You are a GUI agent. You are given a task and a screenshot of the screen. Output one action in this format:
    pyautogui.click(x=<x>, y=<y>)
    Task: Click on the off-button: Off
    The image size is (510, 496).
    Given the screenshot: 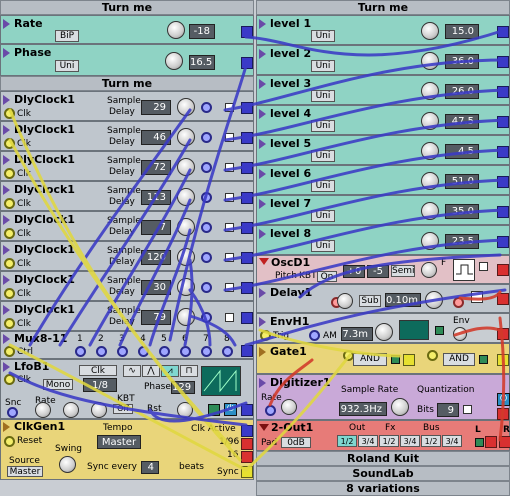 What is the action you would take?
    pyautogui.click(x=123, y=409)
    